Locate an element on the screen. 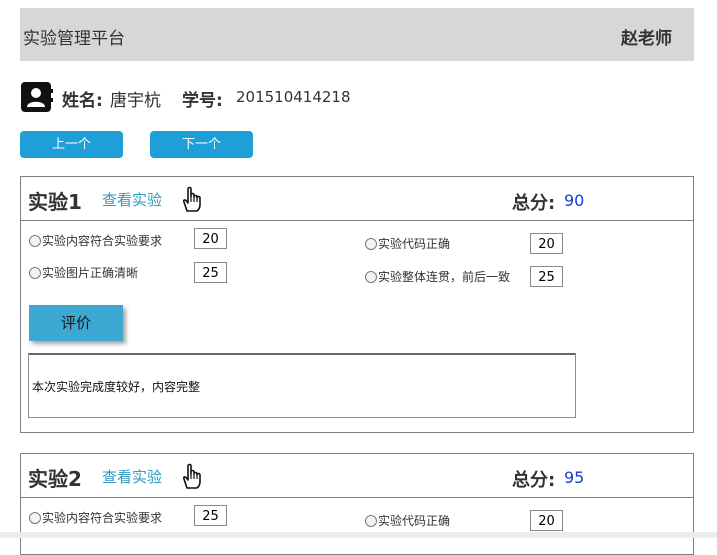 The width and height of the screenshot is (717, 555). experiment-title: 实验1 is located at coordinates (55, 202).